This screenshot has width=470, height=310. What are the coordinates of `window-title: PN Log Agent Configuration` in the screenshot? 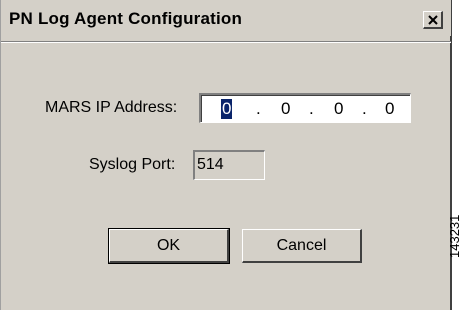 It's located at (126, 18).